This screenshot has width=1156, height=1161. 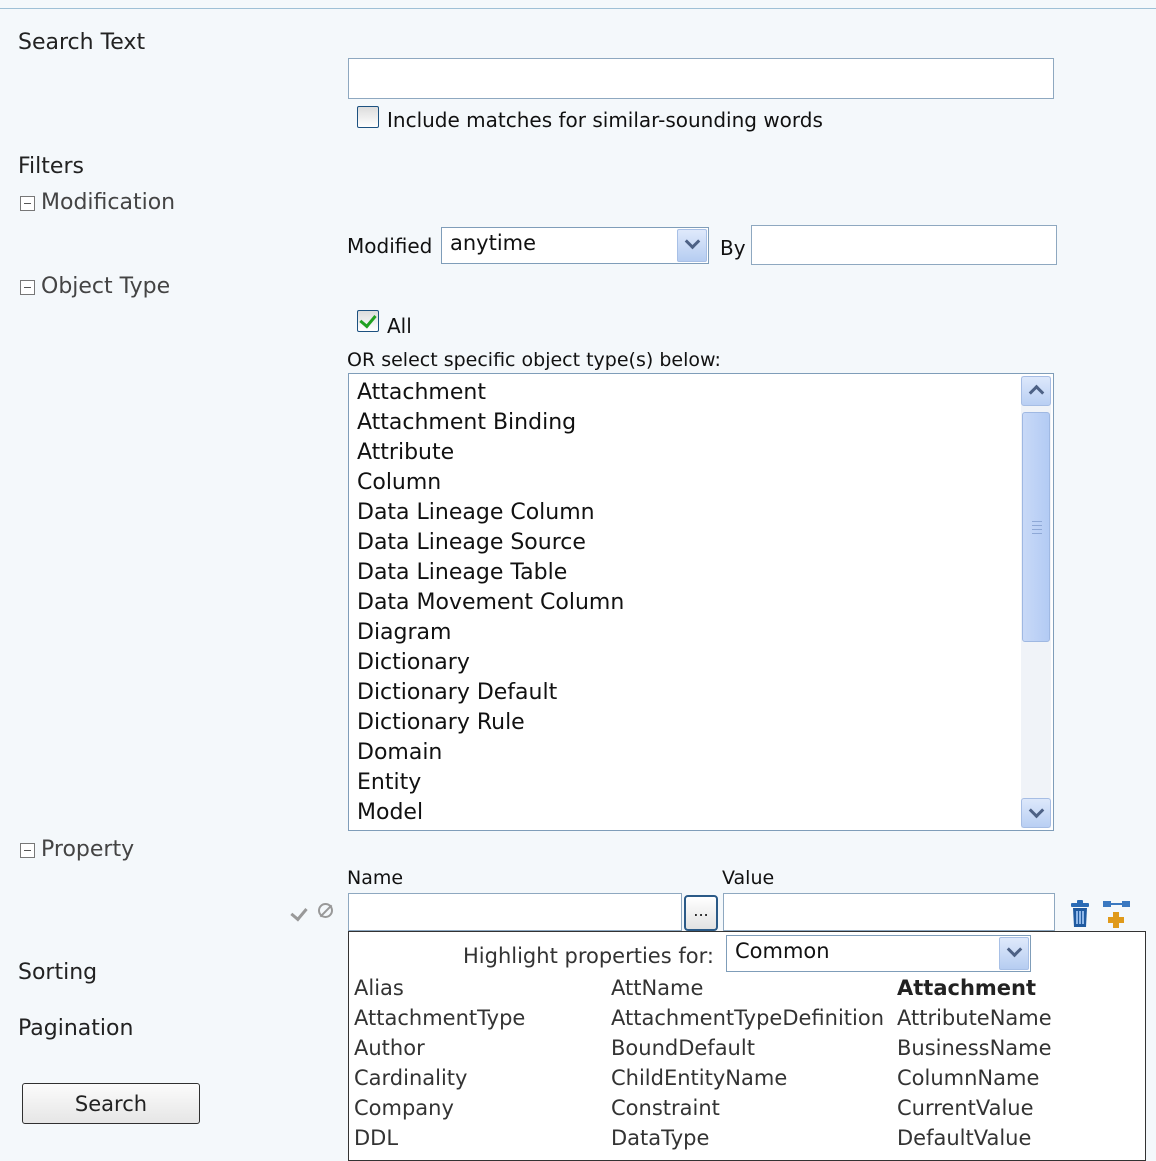 I want to click on list-item: Dictionary Rule, so click(x=441, y=722).